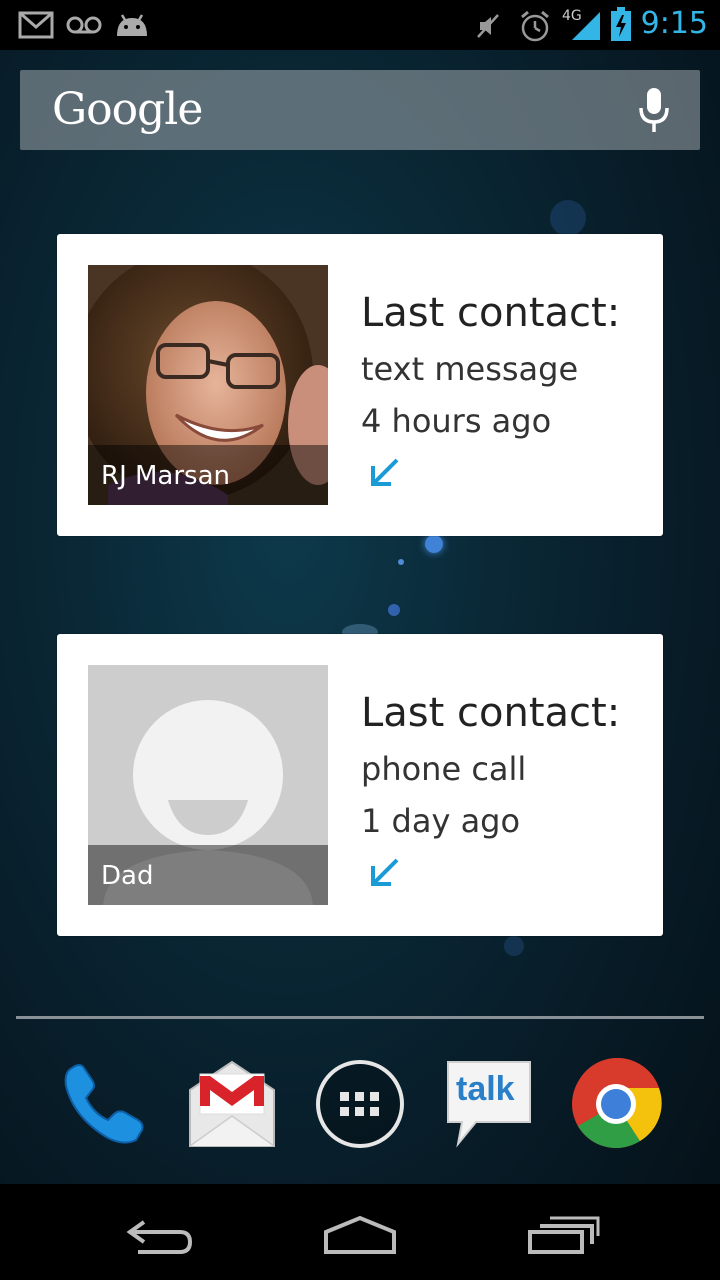  I want to click on talk-label: talk, so click(485, 1089).